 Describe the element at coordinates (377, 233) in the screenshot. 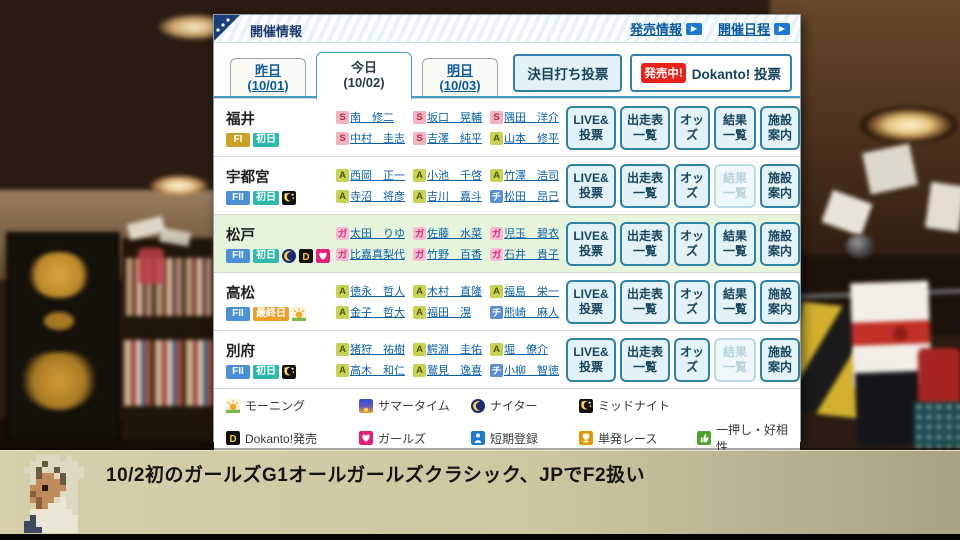

I see `racer-link: 太田 りゆ` at that location.